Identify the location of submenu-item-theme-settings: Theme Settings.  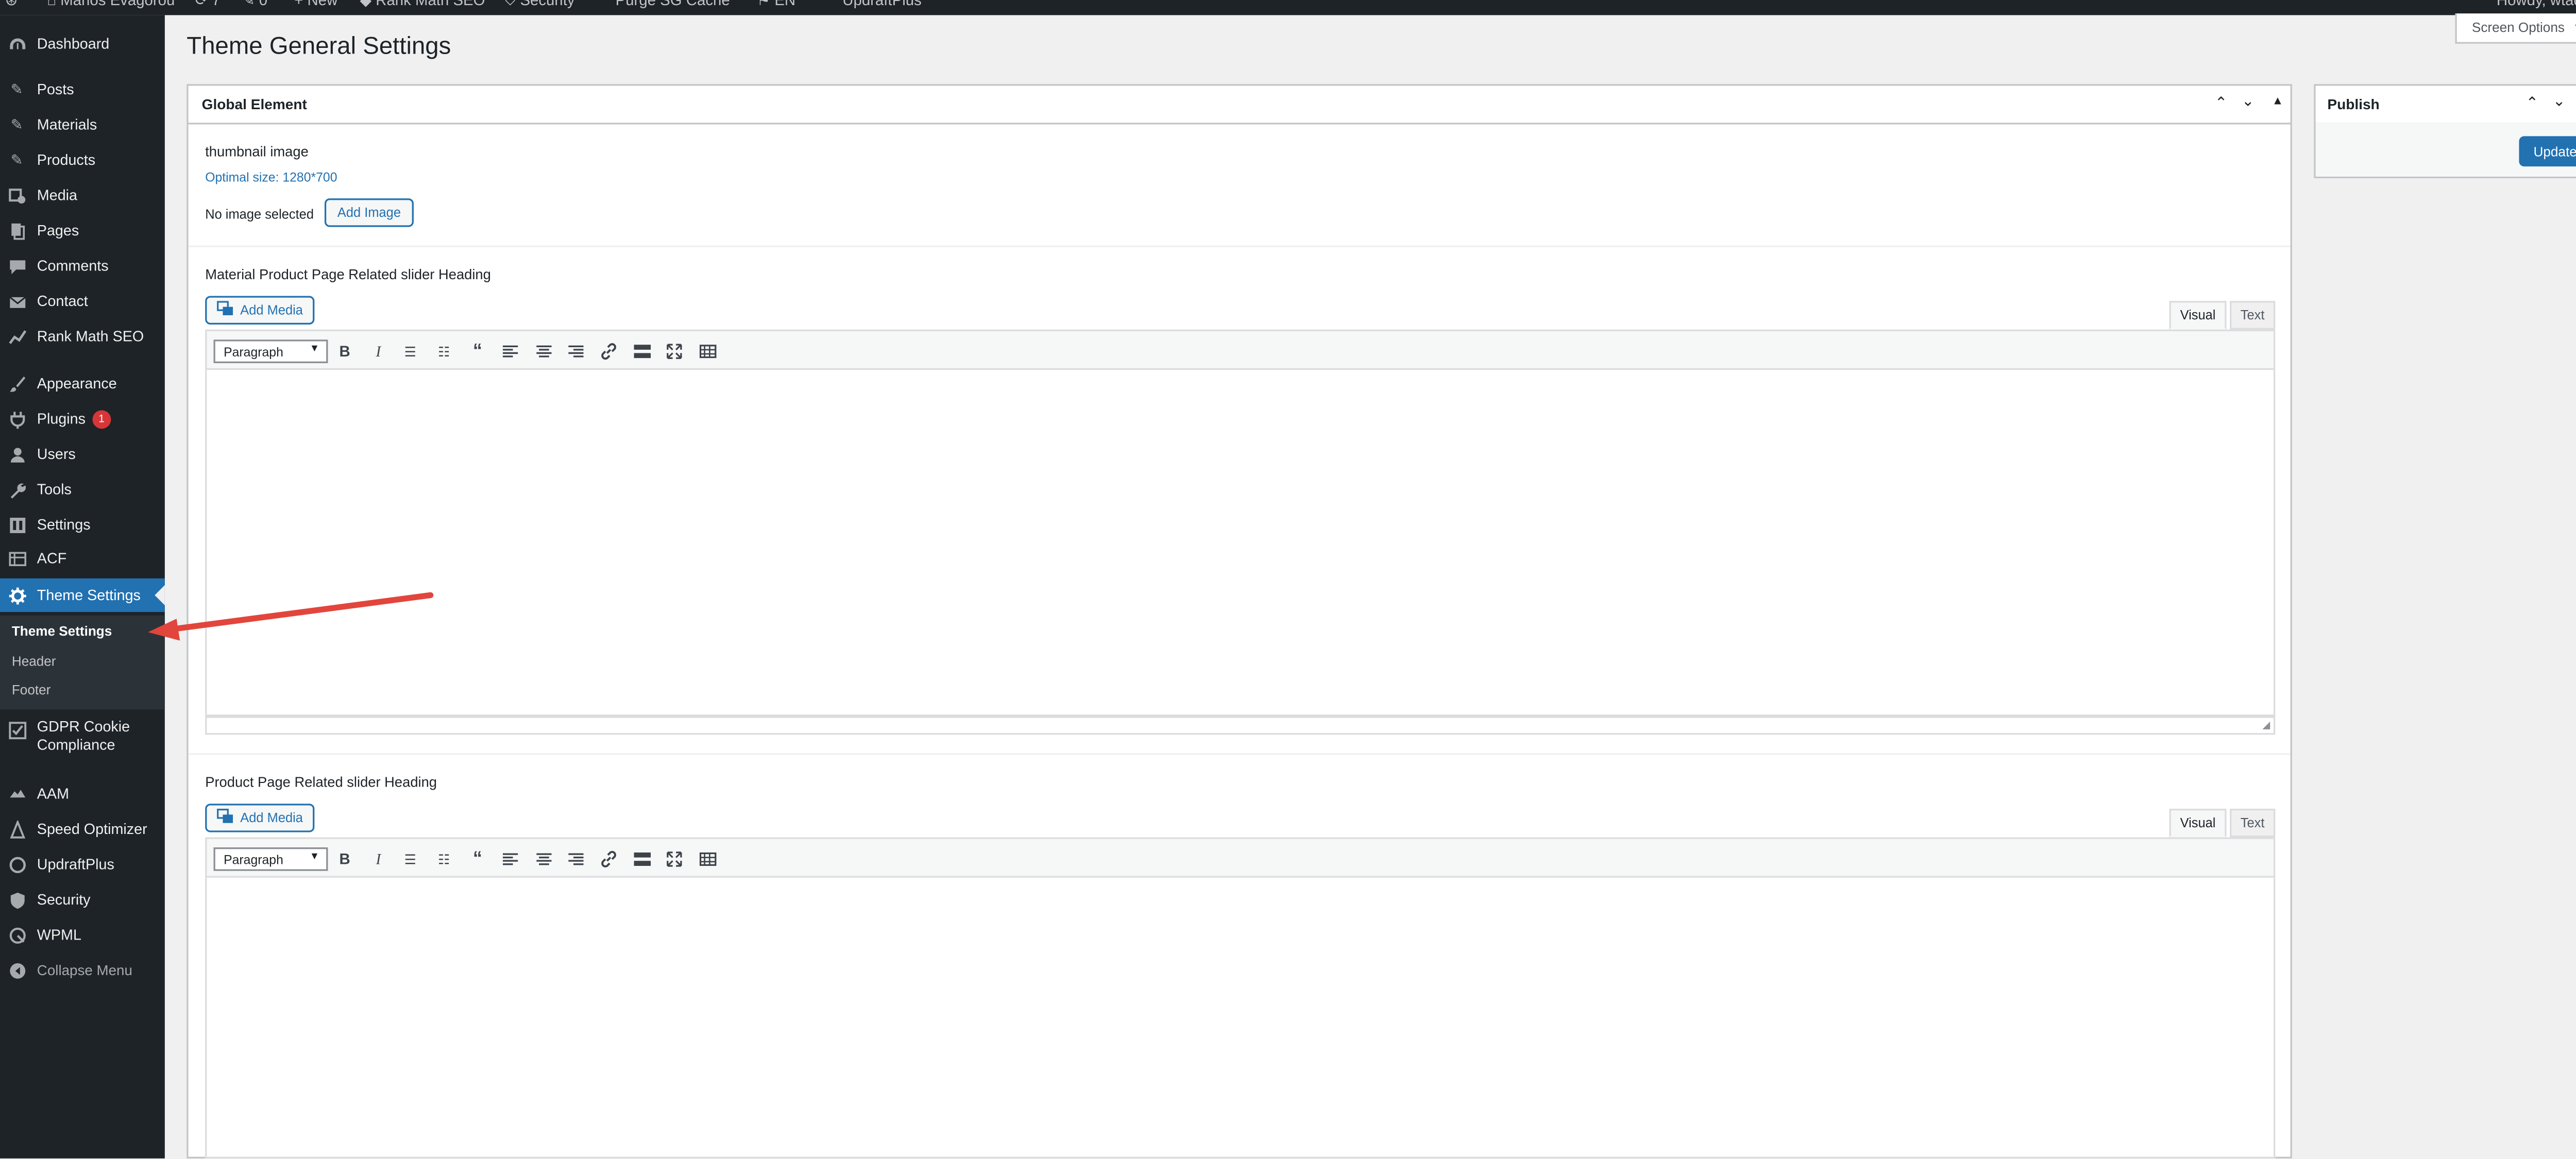
(62, 631).